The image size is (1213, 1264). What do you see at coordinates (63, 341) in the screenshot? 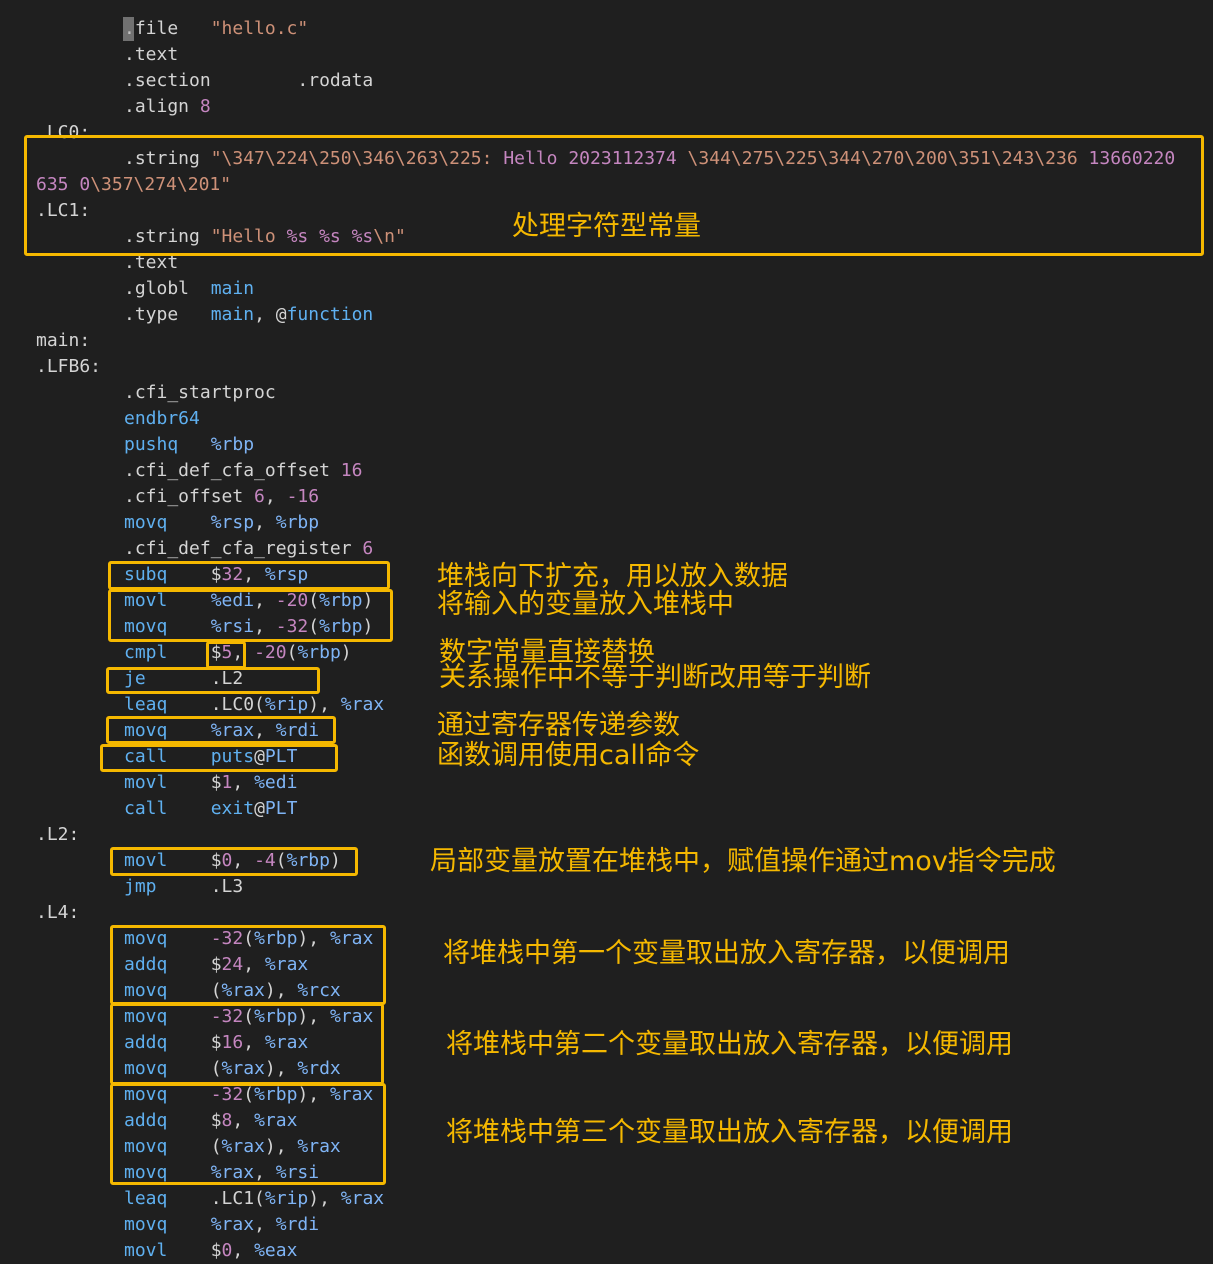
I see `code-line: main:` at bounding box center [63, 341].